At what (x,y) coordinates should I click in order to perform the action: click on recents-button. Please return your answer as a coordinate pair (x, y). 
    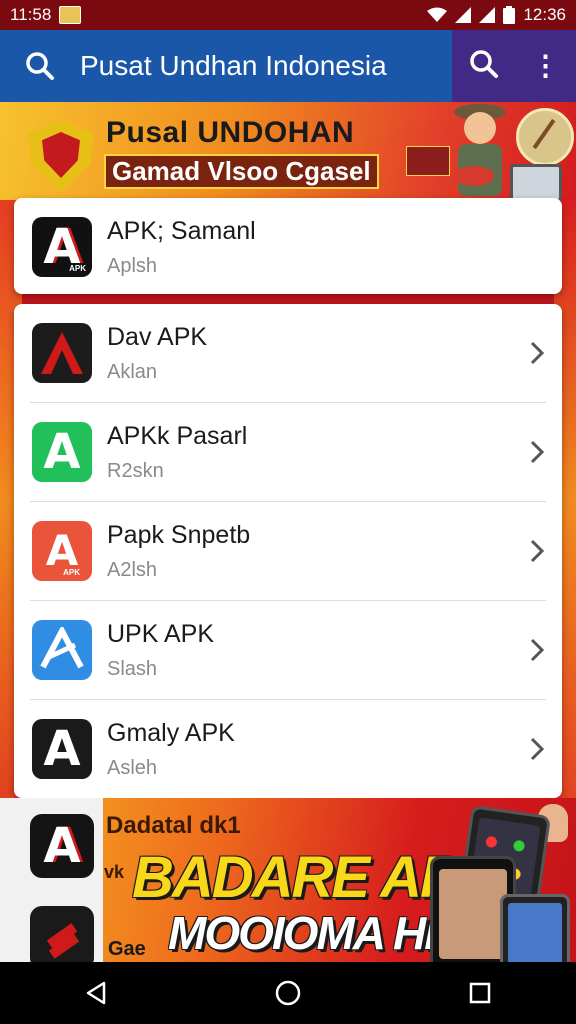
    Looking at the image, I should click on (480, 993).